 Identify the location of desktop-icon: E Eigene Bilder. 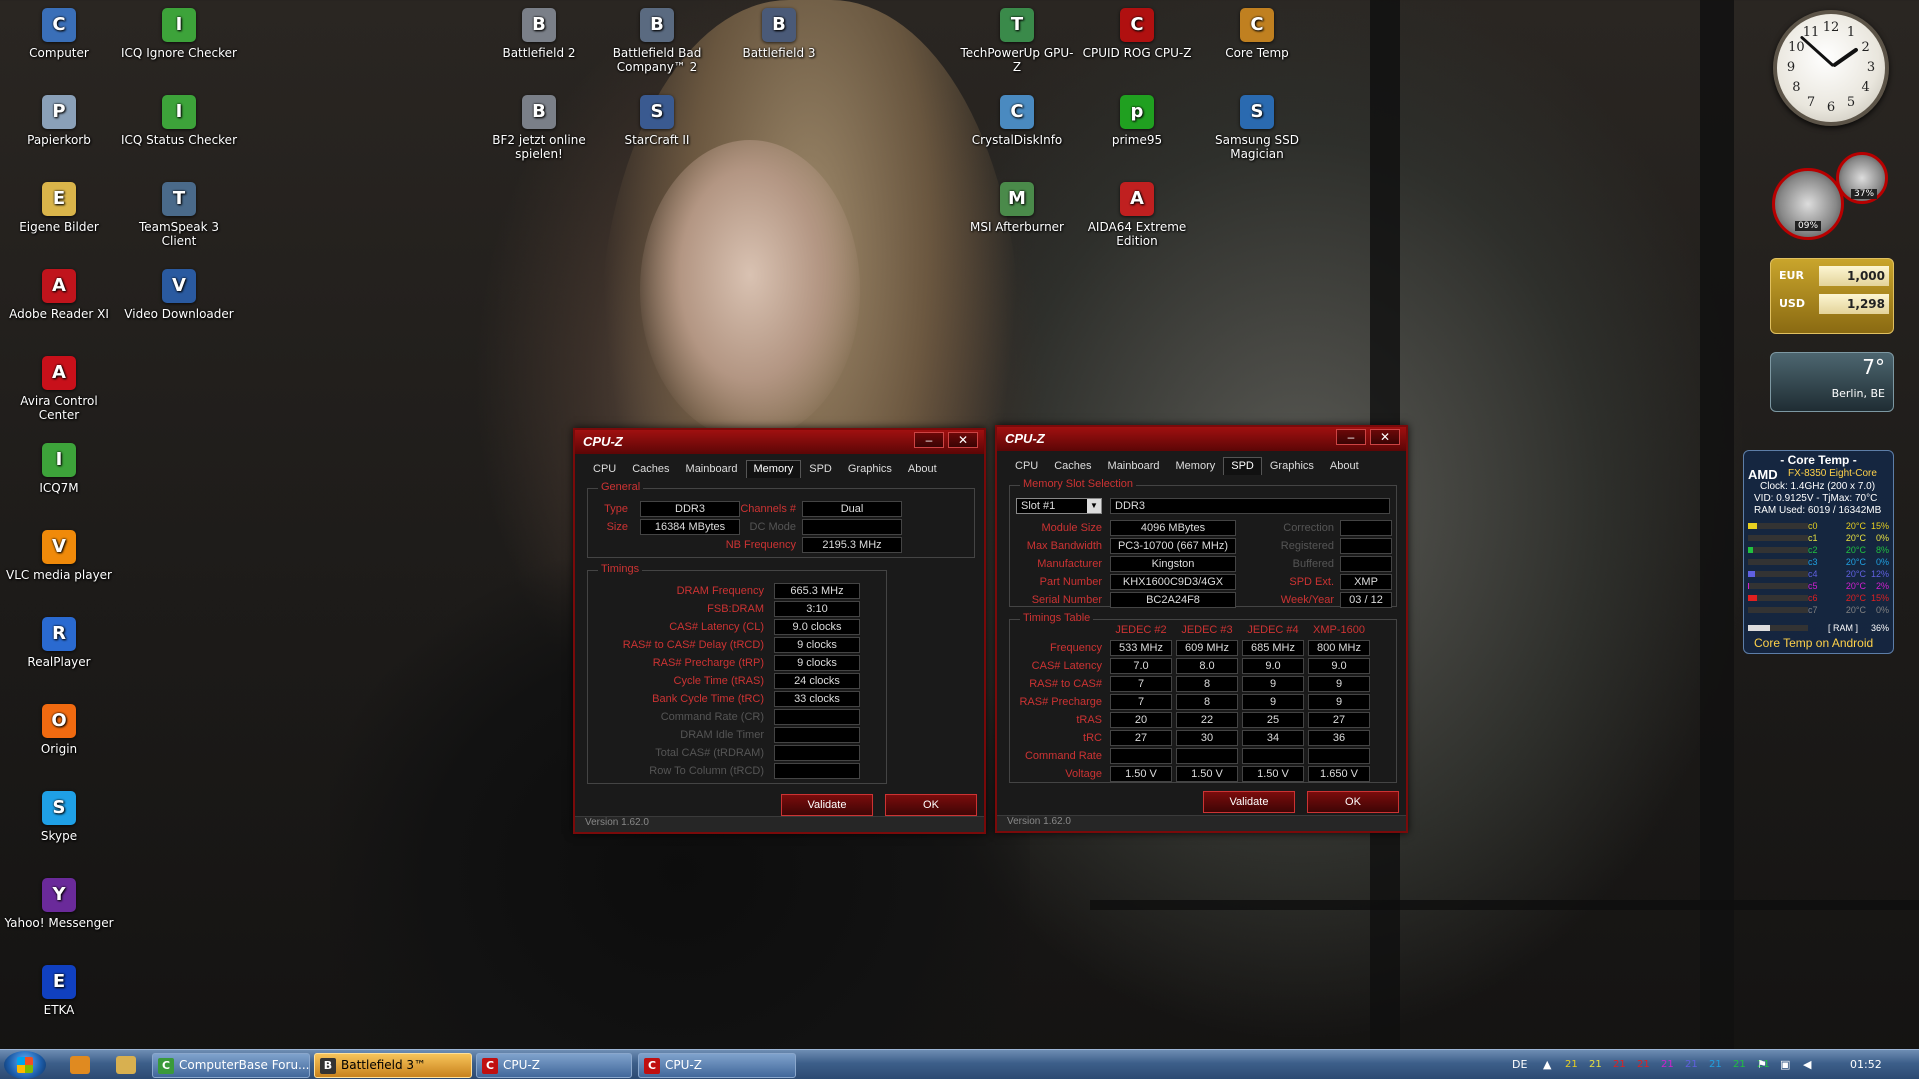
(59, 208).